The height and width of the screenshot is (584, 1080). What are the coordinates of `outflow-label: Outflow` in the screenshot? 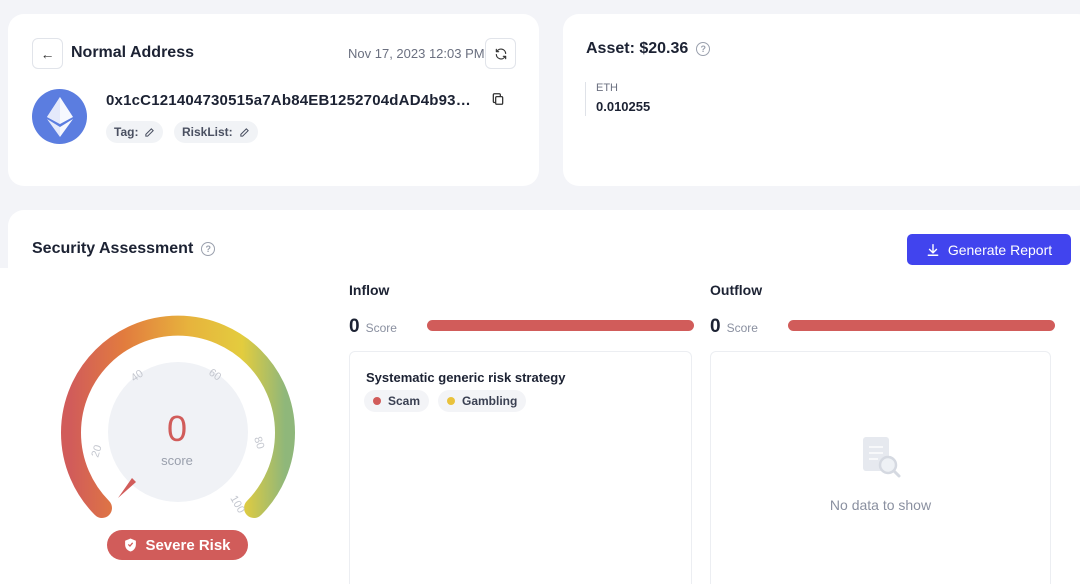 It's located at (736, 290).